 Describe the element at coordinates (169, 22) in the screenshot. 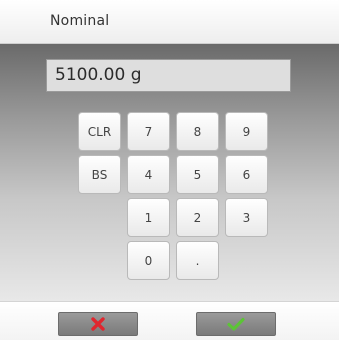

I see `title-bar: Nominal` at that location.